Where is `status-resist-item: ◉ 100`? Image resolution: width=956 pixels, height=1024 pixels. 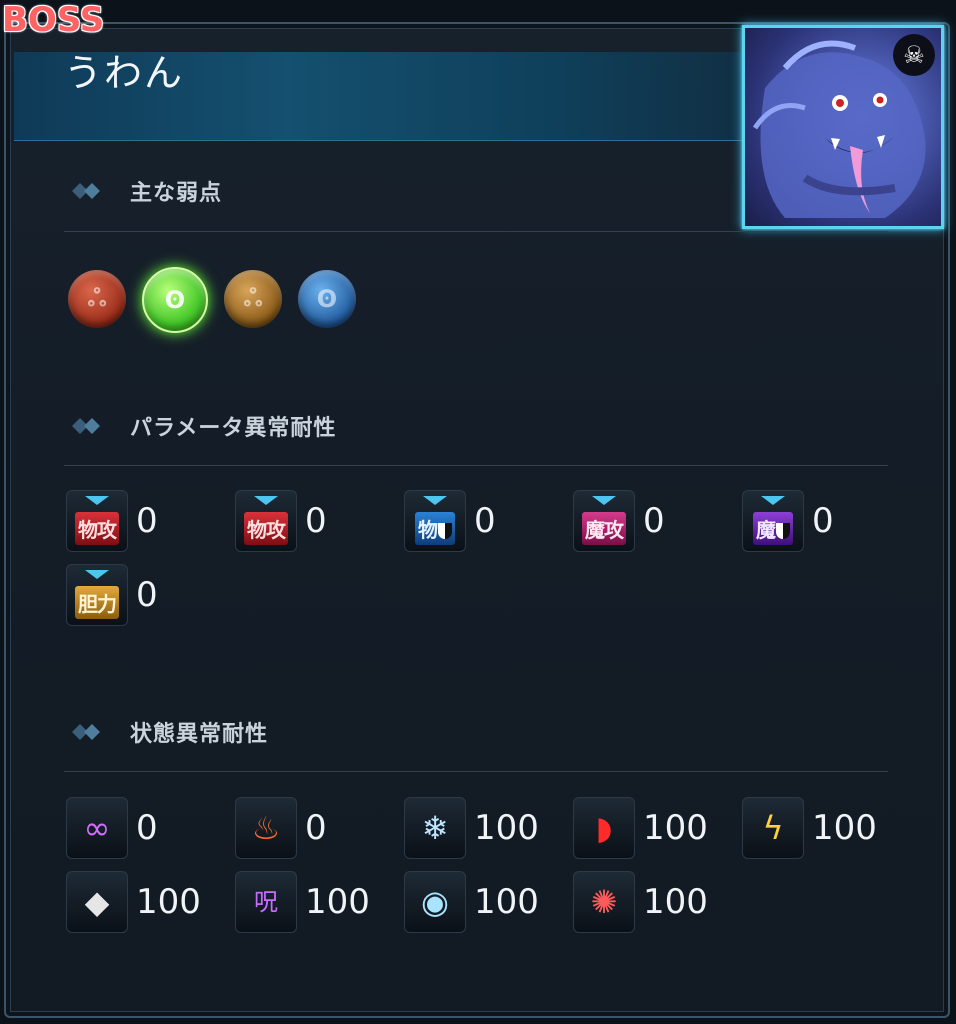 status-resist-item: ◉ 100 is located at coordinates (488, 902).